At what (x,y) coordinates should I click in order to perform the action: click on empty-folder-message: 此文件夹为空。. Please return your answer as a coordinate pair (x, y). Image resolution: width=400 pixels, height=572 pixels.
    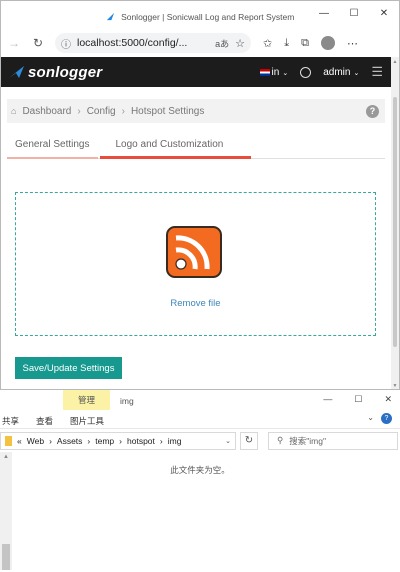
    Looking at the image, I should click on (200, 470).